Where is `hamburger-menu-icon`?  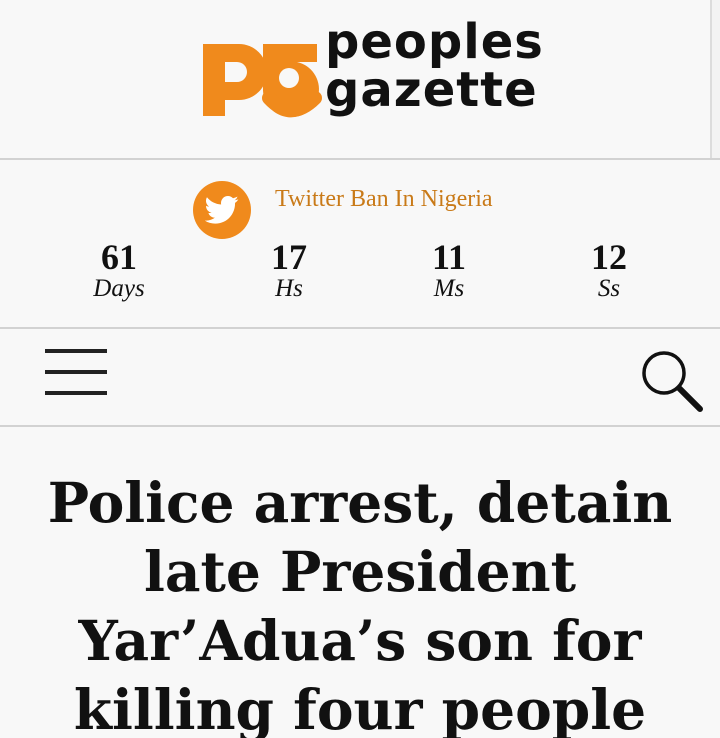
hamburger-menu-icon is located at coordinates (76, 373).